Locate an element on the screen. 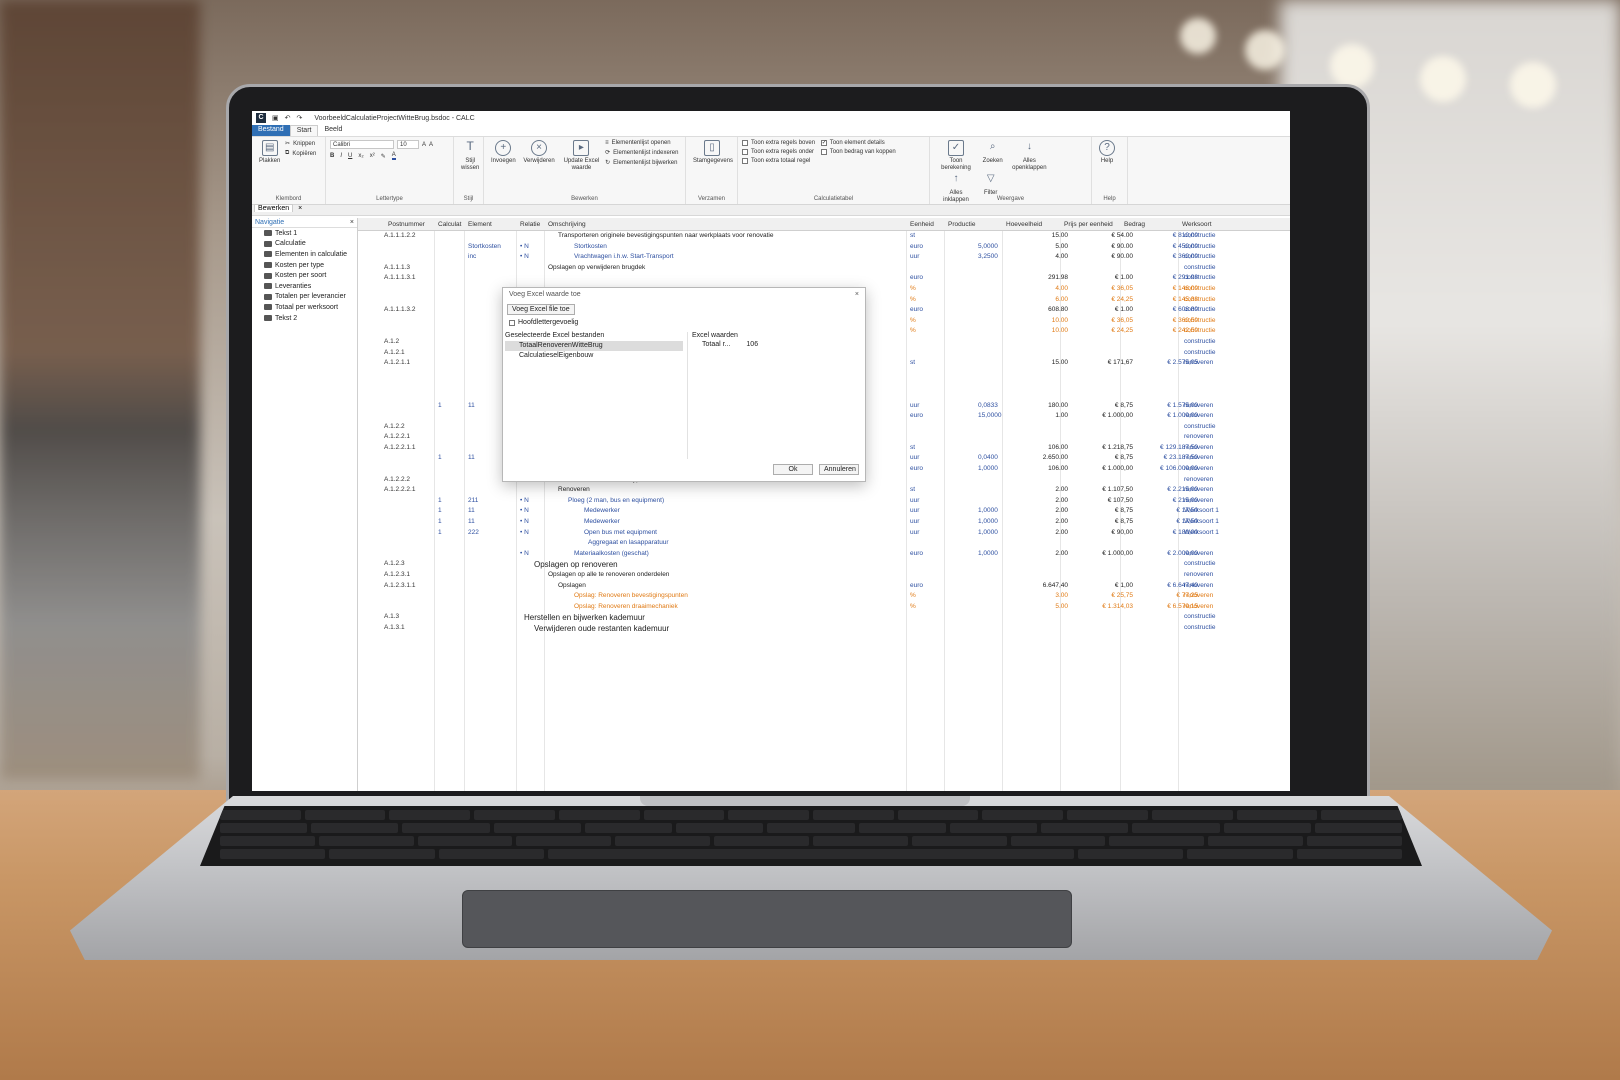  search-button: ⌕ Zoeken is located at coordinates (993, 152).